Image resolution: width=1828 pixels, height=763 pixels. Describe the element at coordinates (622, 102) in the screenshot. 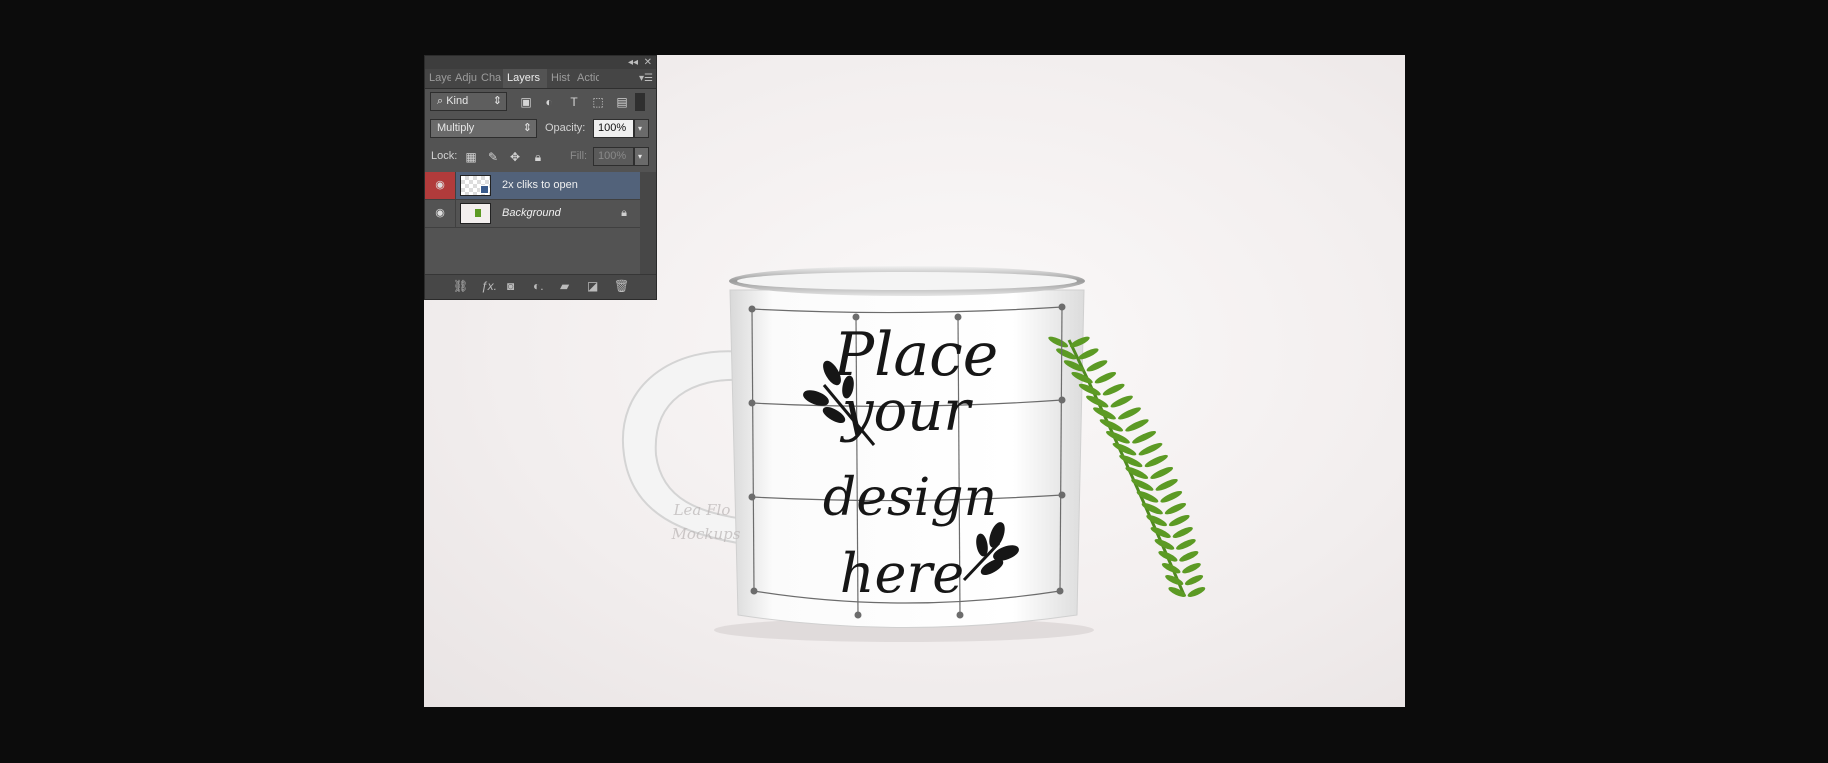

I see `smart-object-filter-icon: ▤` at that location.